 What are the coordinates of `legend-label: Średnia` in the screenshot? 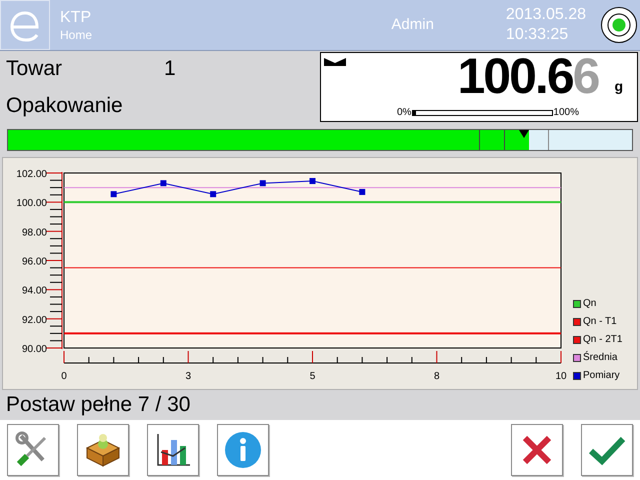 It's located at (600, 357).